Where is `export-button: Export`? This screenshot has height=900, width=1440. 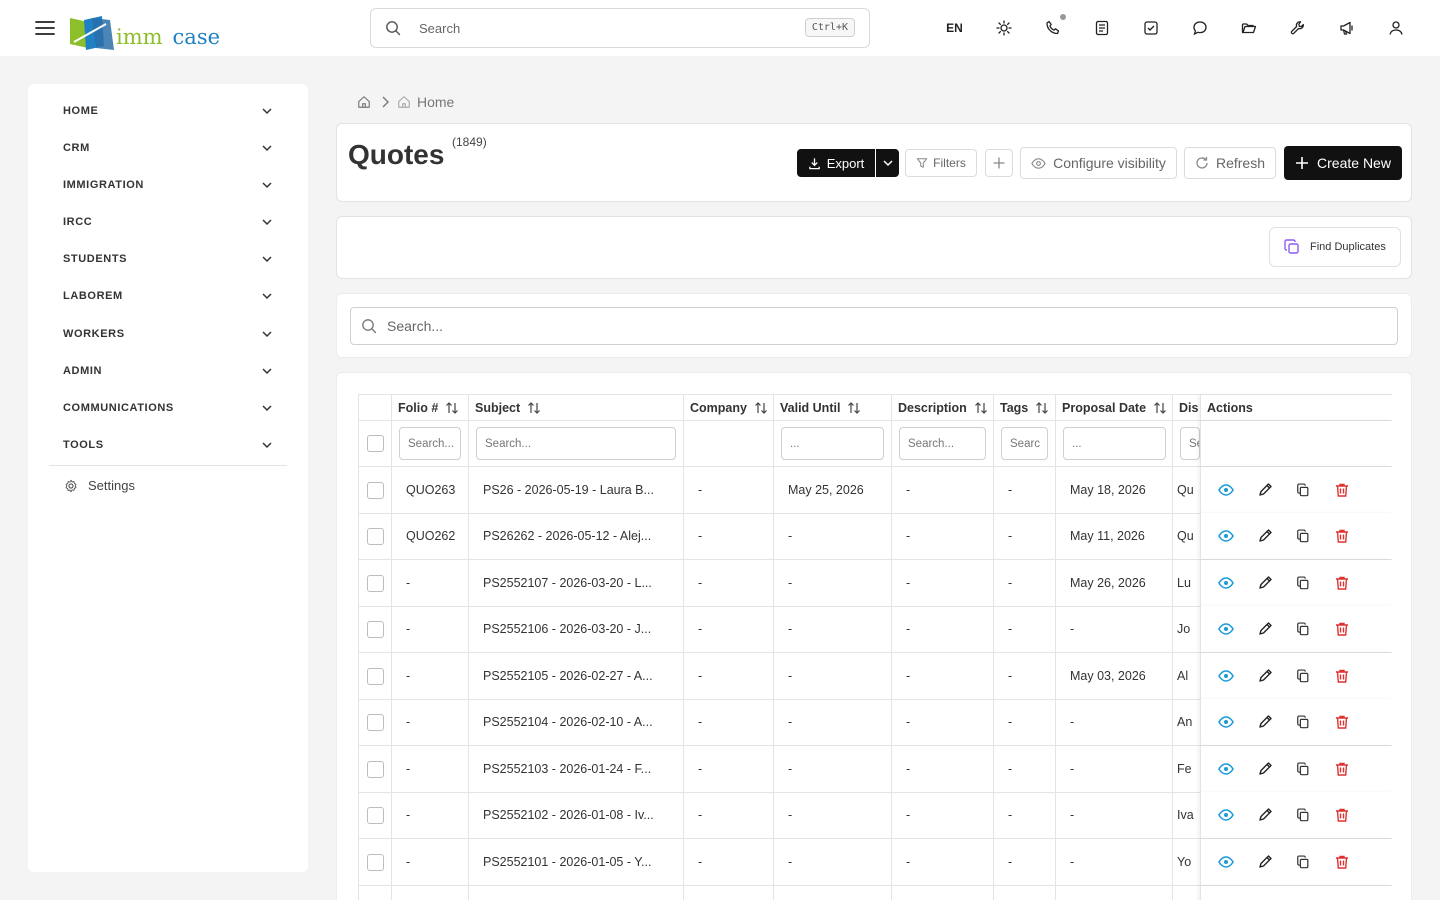
export-button: Export is located at coordinates (836, 163).